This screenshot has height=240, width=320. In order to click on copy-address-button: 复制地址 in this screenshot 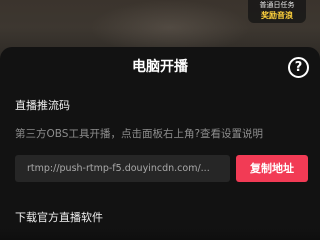, I will do `click(272, 168)`.